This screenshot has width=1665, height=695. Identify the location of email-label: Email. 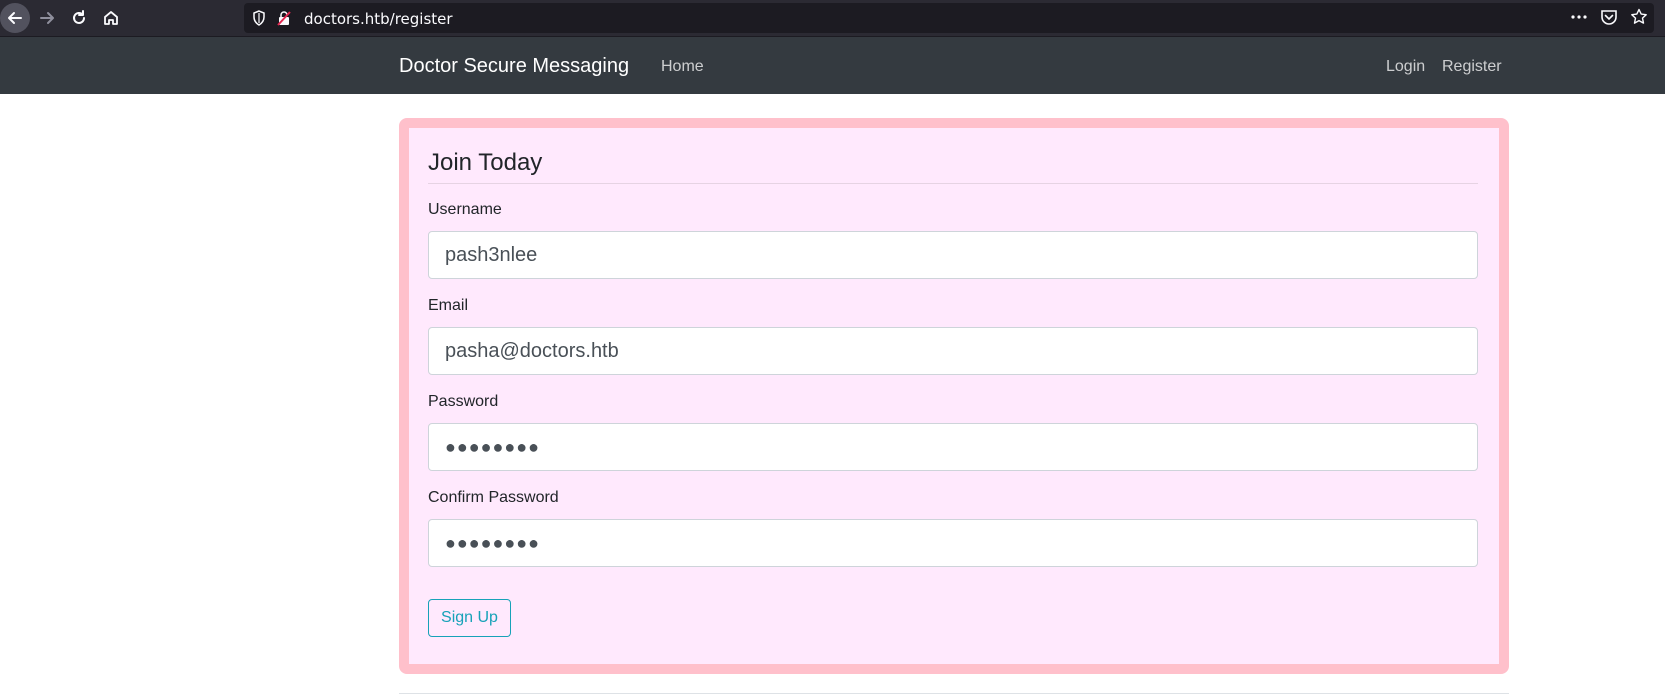
(448, 305).